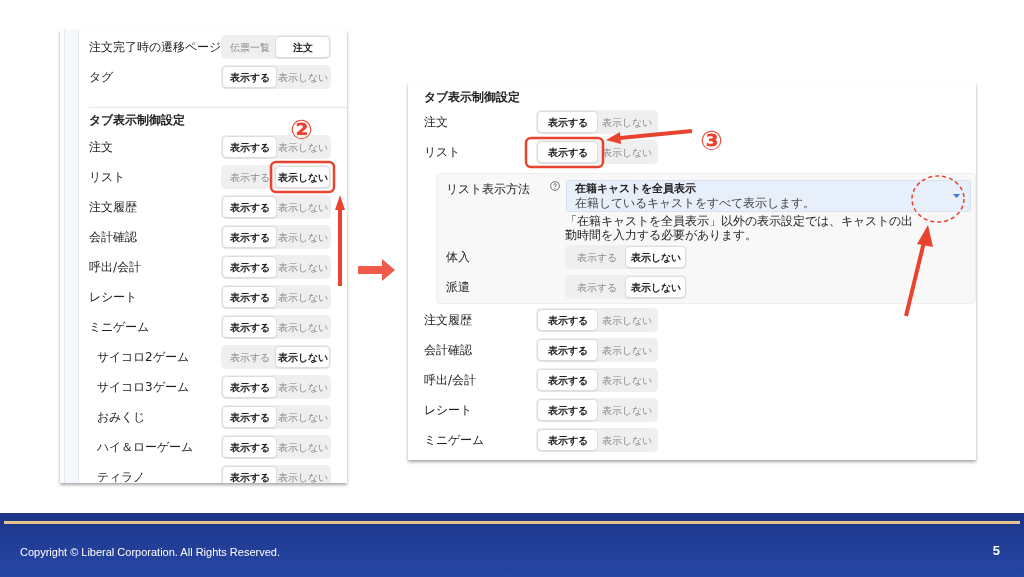 The width and height of the screenshot is (1024, 577). I want to click on setting-label: サイコロ3ゲーム, so click(143, 387).